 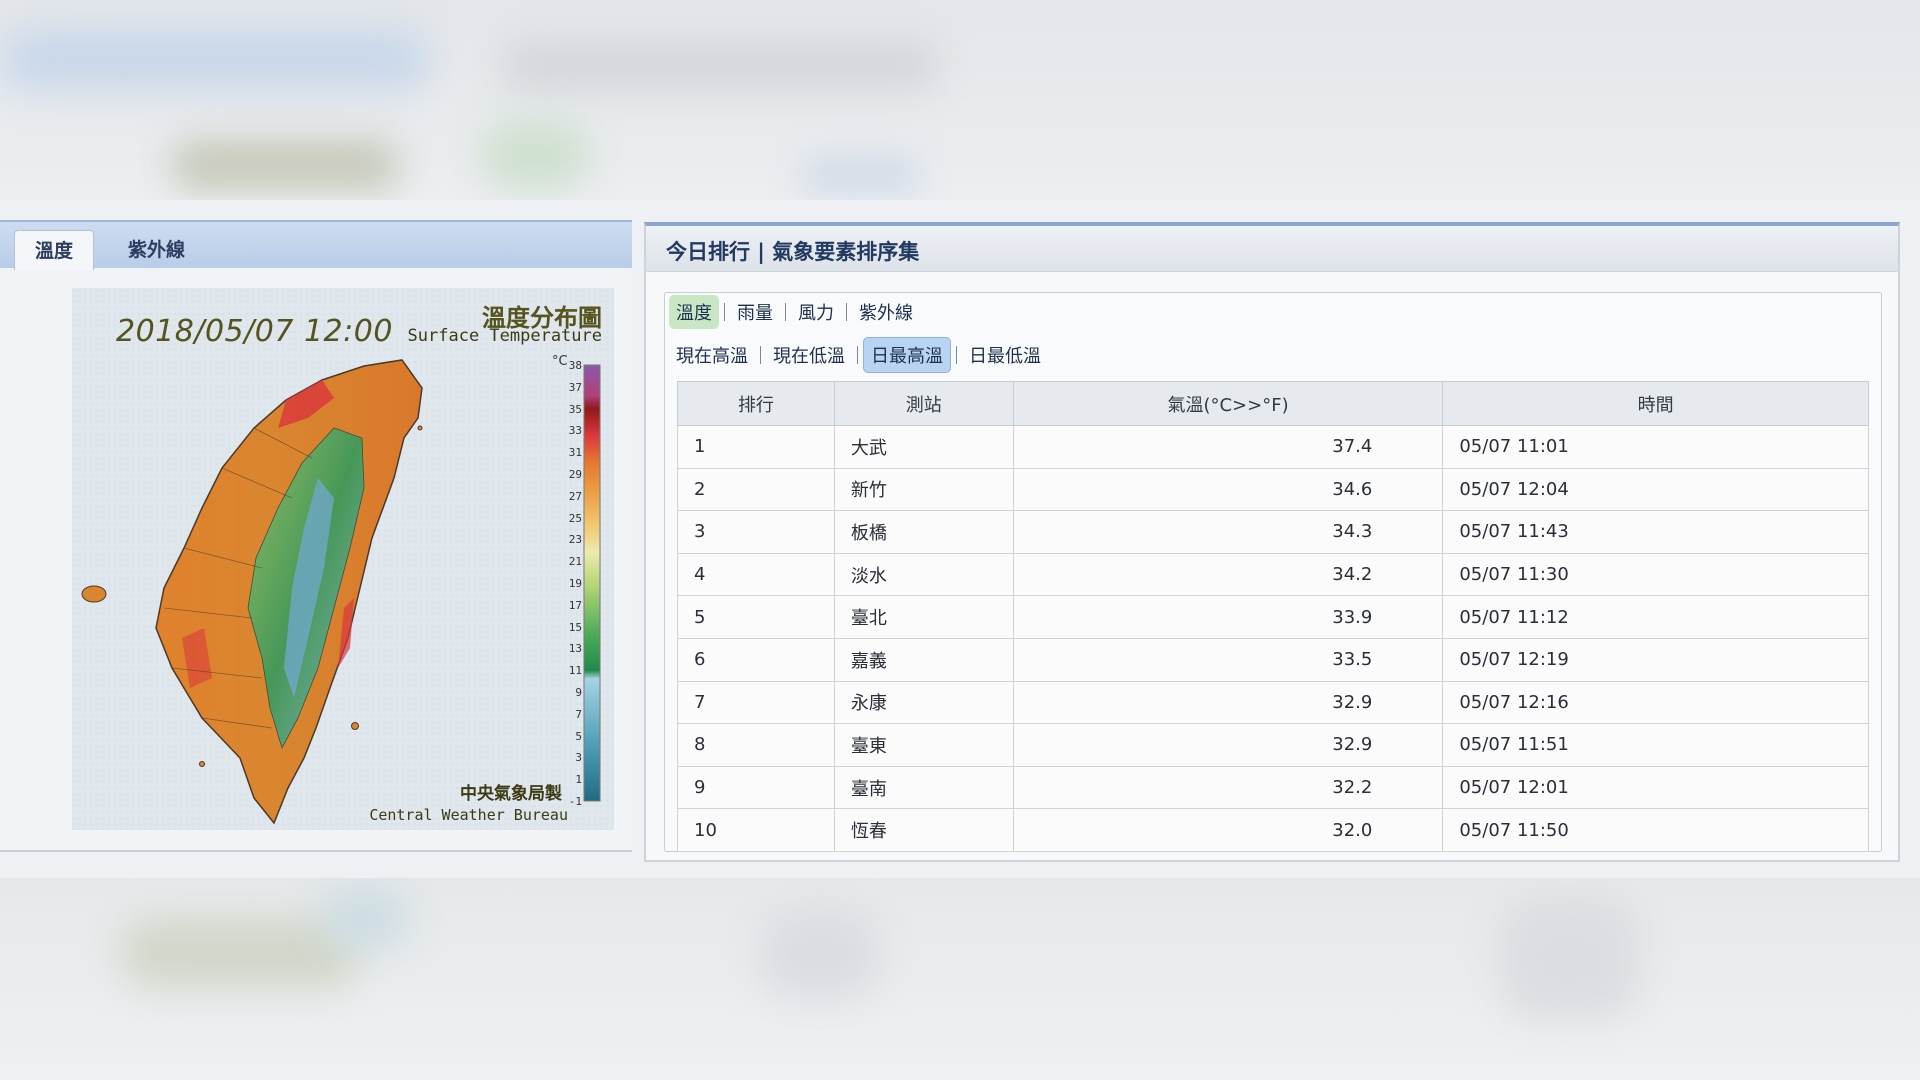 I want to click on table-row: 9 臺南 32.2 05/07 12:01, so click(x=1273, y=787).